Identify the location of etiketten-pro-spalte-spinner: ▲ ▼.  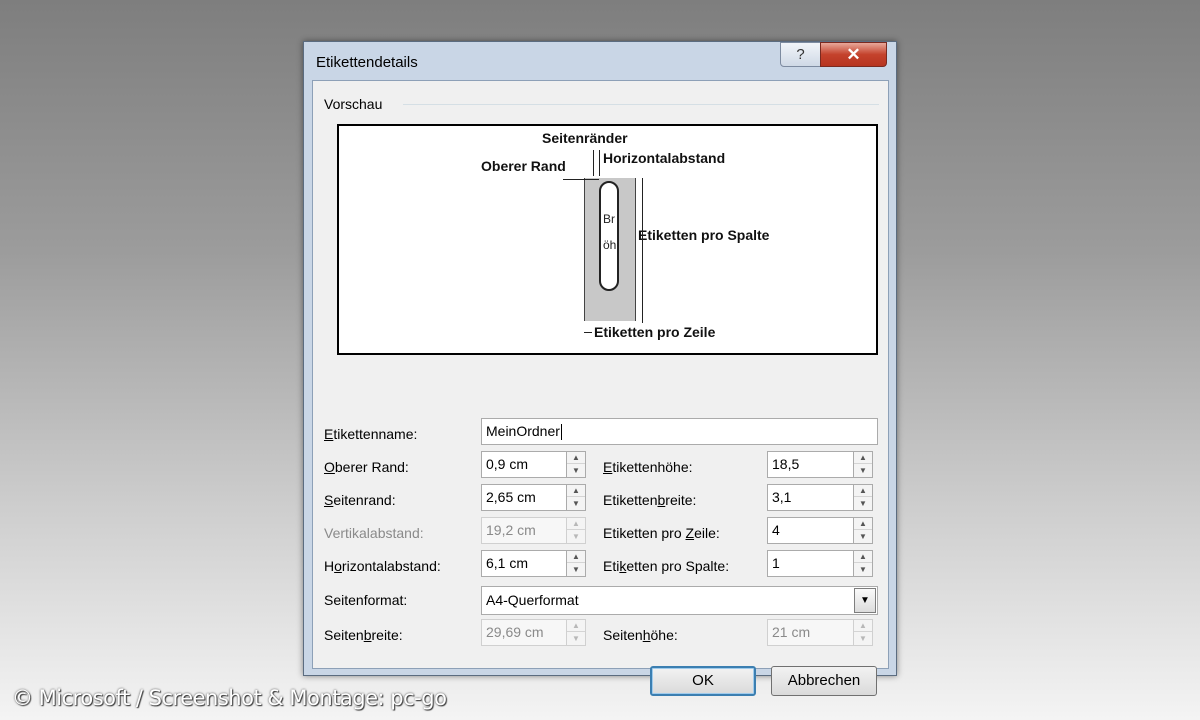
(863, 563).